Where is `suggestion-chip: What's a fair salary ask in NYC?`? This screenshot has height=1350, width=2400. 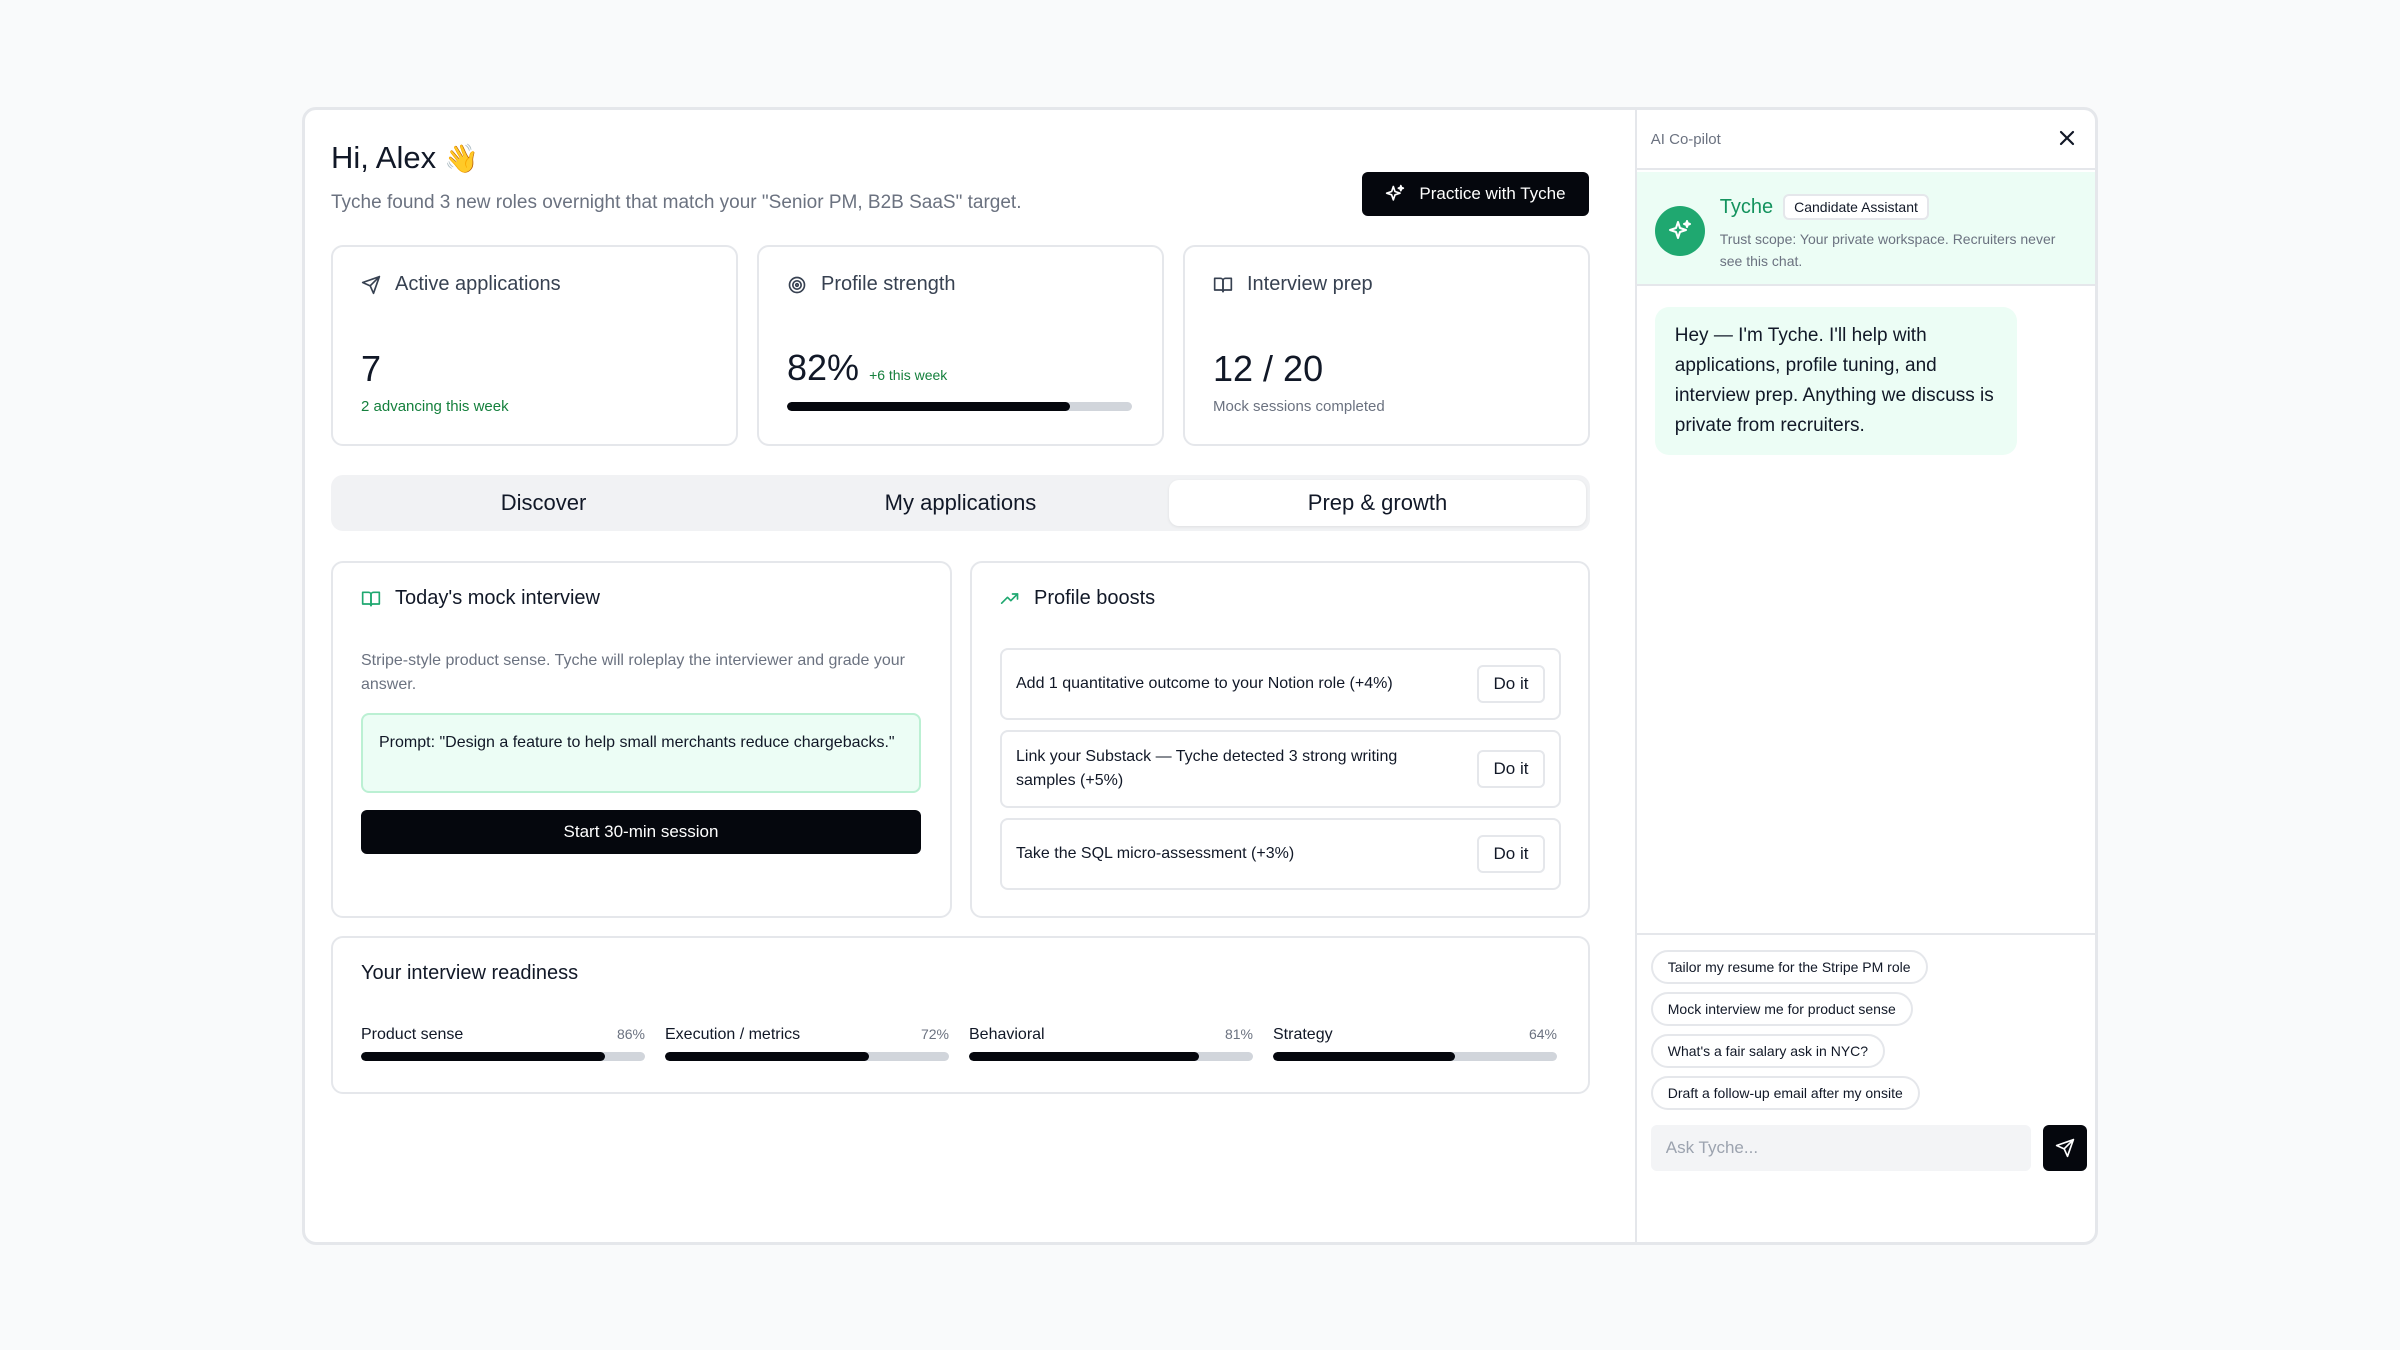 suggestion-chip: What's a fair salary ask in NYC? is located at coordinates (1768, 1051).